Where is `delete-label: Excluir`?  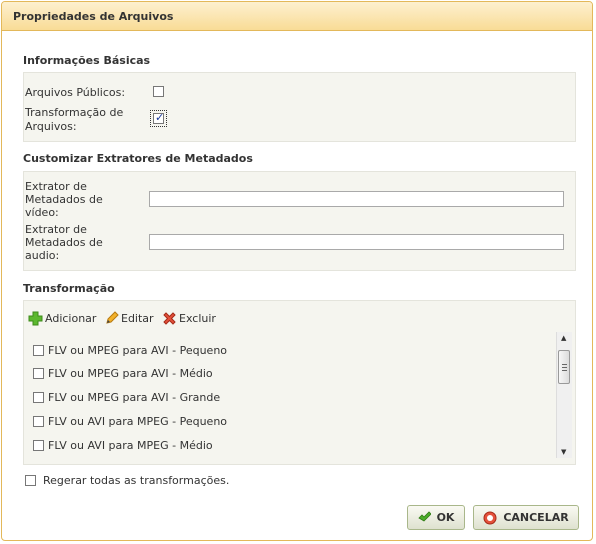
delete-label: Excluir is located at coordinates (197, 318).